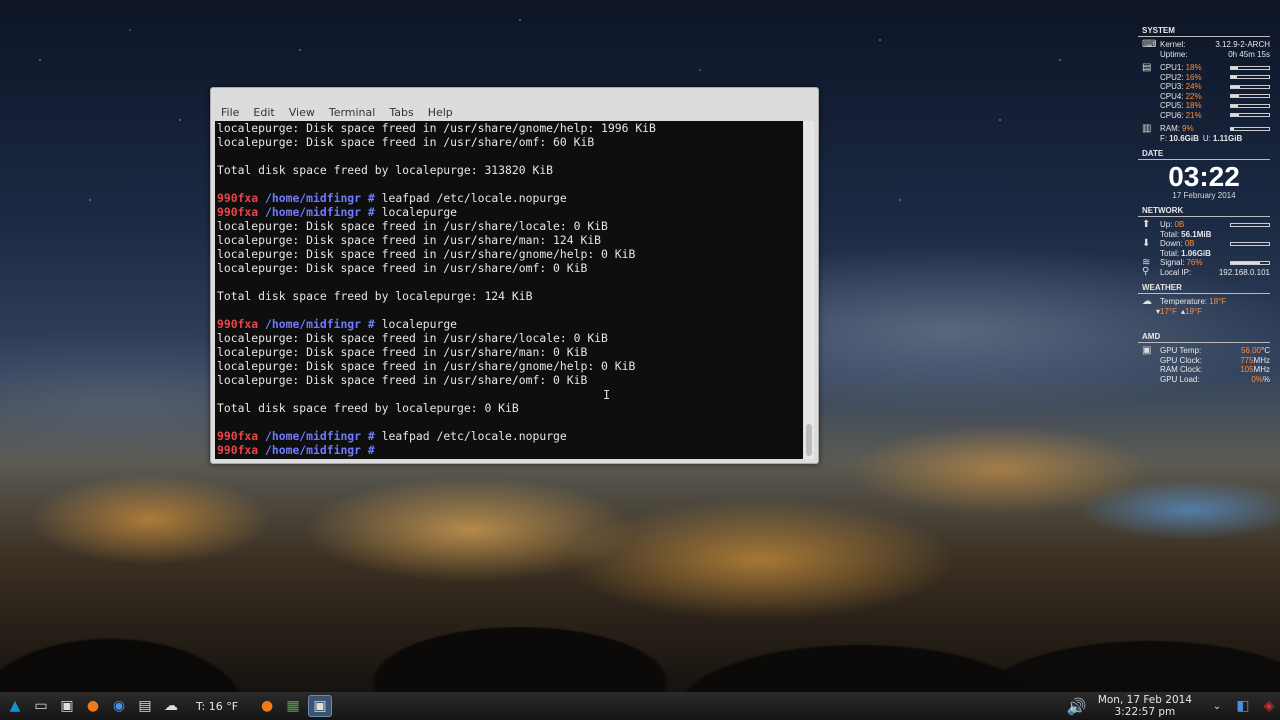 Image resolution: width=1280 pixels, height=720 pixels. Describe the element at coordinates (1193, 115) in the screenshot. I see `cpu-value: 21%` at that location.